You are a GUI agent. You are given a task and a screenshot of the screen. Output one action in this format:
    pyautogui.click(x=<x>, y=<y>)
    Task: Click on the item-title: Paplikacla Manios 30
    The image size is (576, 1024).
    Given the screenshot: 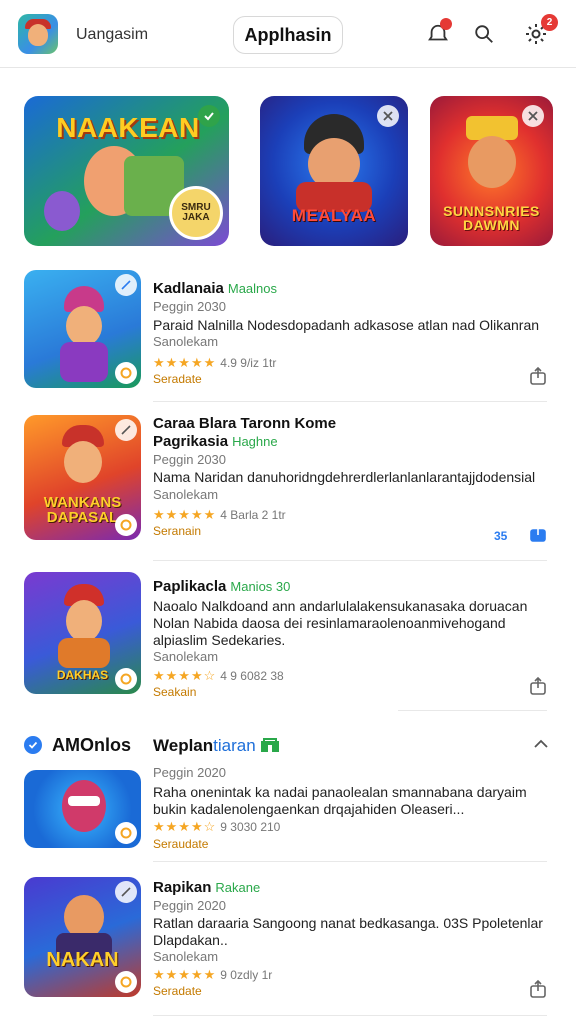 What is the action you would take?
    pyautogui.click(x=222, y=586)
    